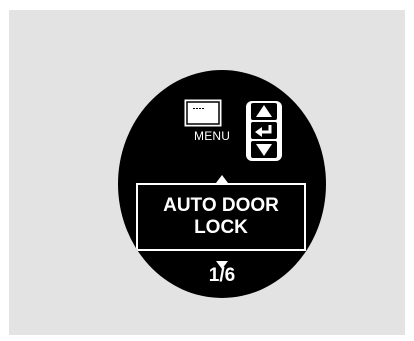 The image size is (414, 341). Describe the element at coordinates (203, 113) in the screenshot. I see `menu-icon` at that location.